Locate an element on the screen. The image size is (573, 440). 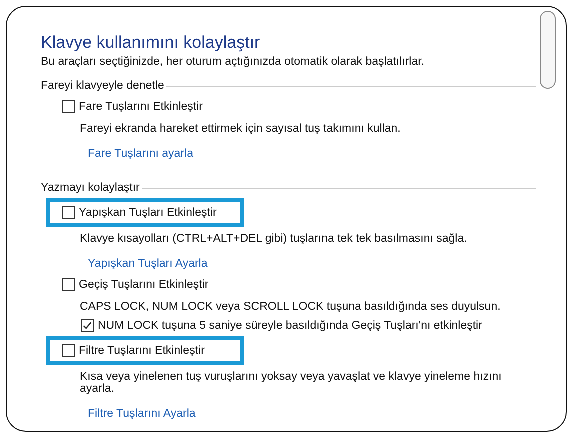
option-description: Klavye kısayolları (CTRL+ALT+DEL gibi) tuşlarına tek tek basılmasını sağla. is located at coordinates (274, 239).